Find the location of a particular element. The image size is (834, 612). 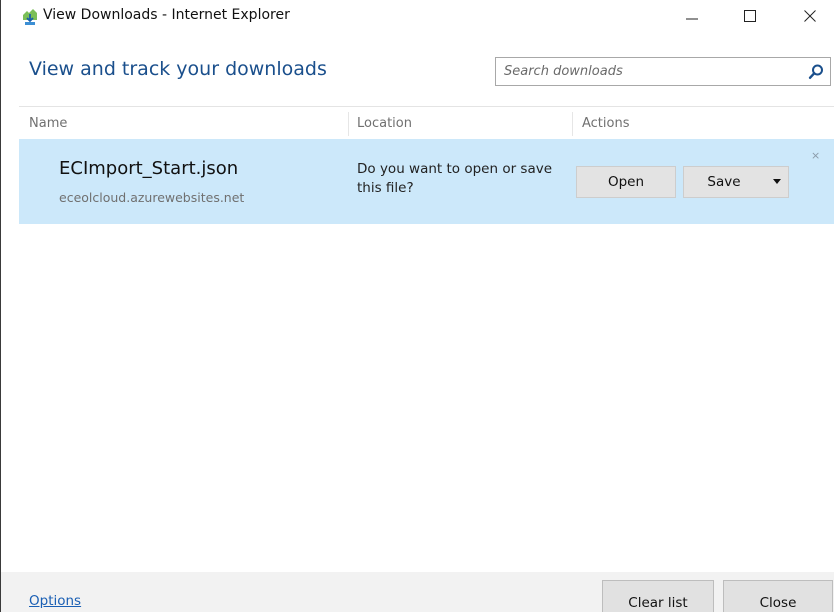

file-source: eceolcloud.azurewebsites.net is located at coordinates (152, 197).